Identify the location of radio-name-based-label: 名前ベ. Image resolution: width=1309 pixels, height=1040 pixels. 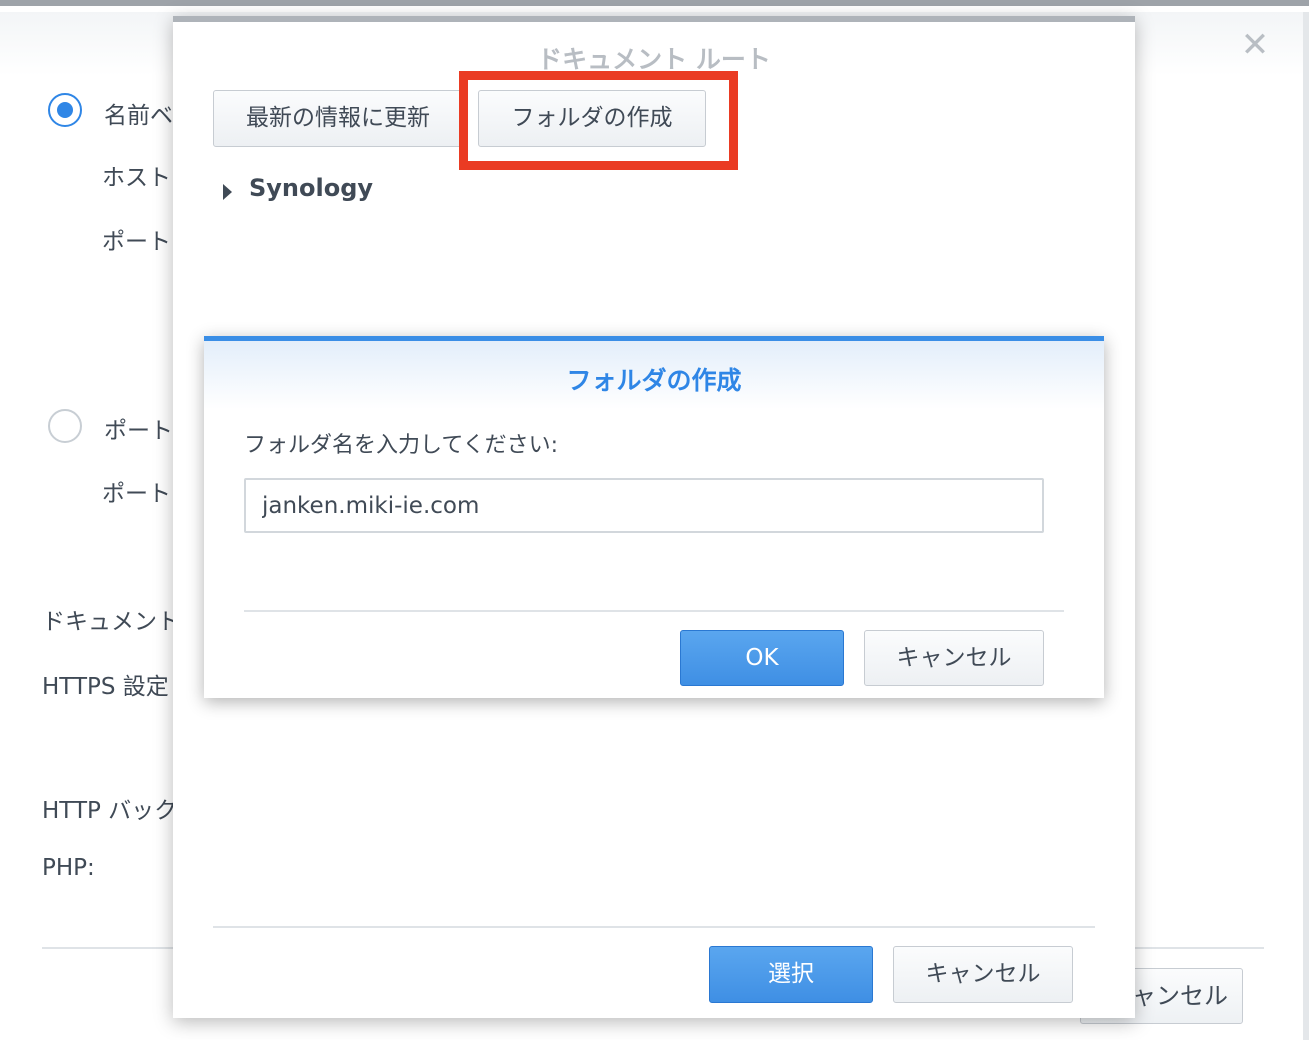
(138, 116).